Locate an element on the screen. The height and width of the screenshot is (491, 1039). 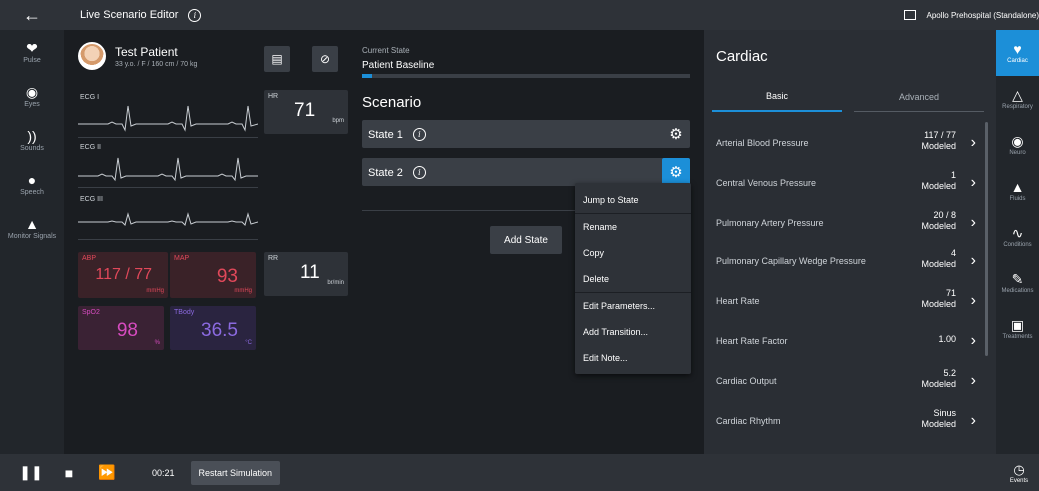
param-number: 71 is located at coordinates (950, 293).